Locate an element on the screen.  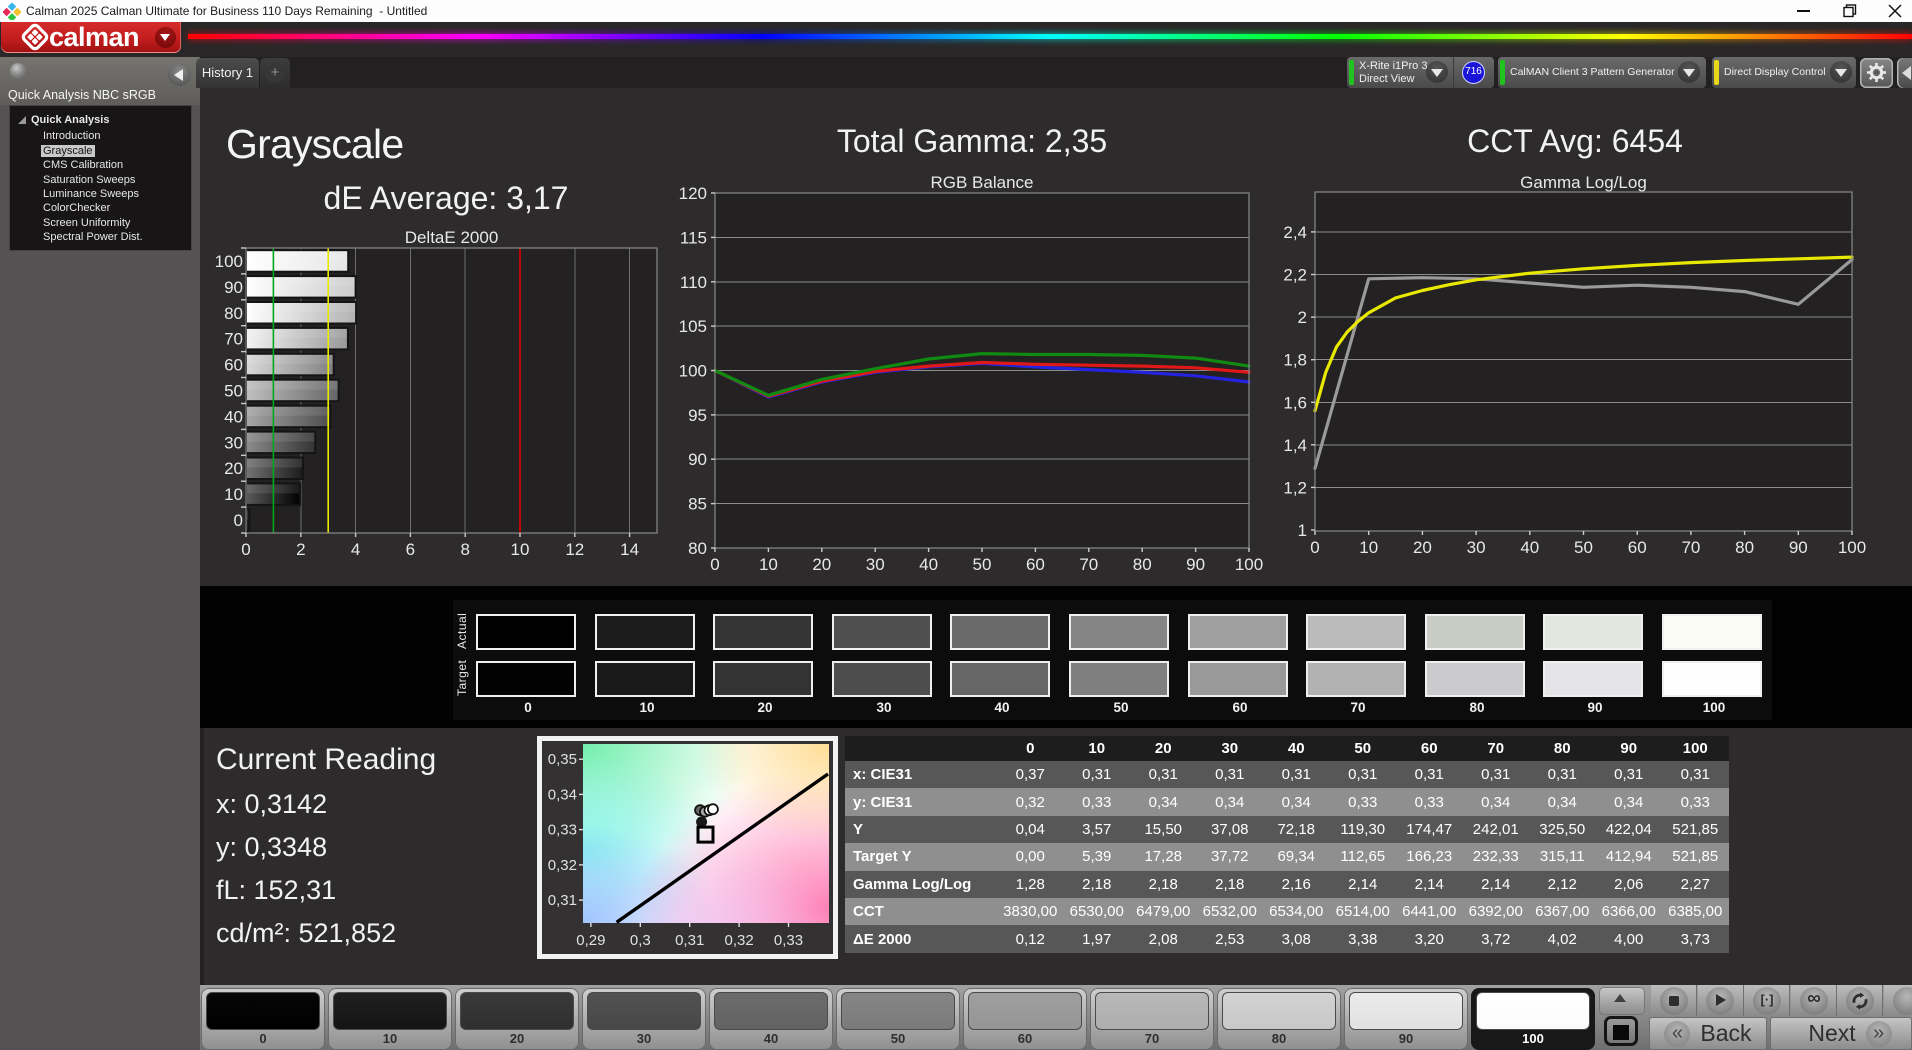
svg-text: 0,3 is located at coordinates (640, 940).